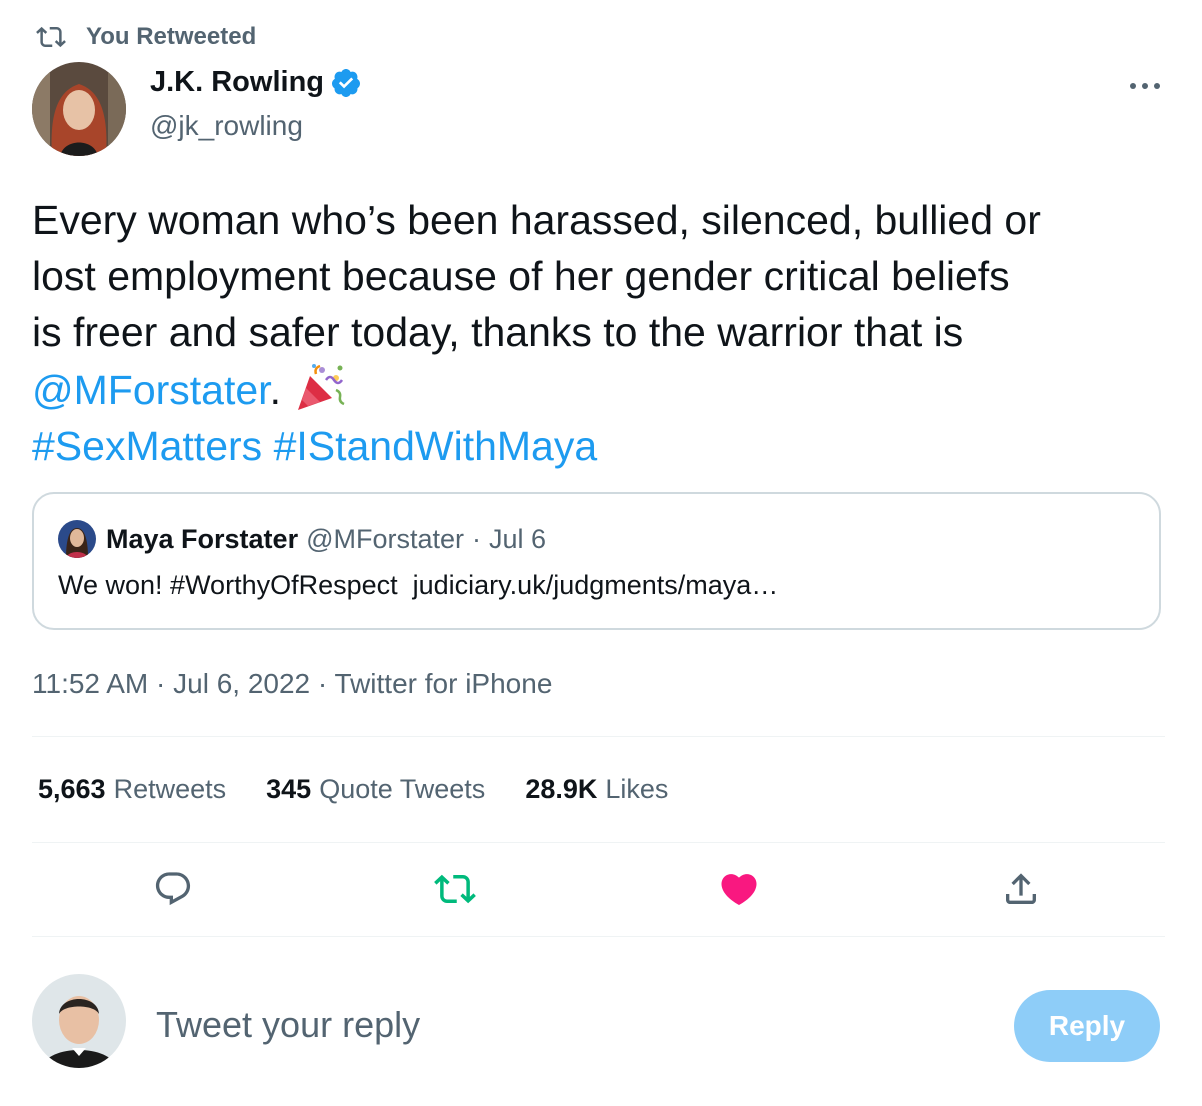 The width and height of the screenshot is (1202, 1106). I want to click on likes-stat: 28.9K Likes, so click(596, 789).